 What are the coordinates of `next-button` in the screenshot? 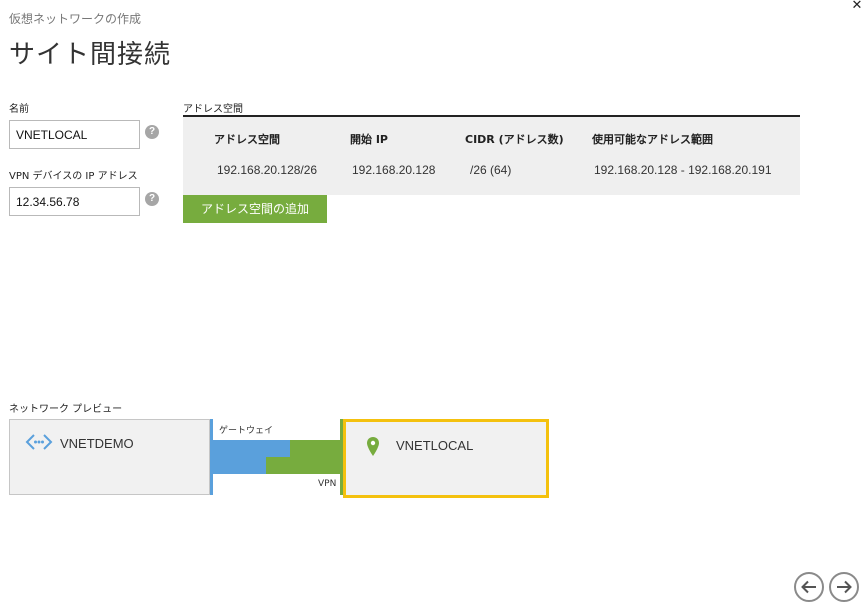 It's located at (844, 587).